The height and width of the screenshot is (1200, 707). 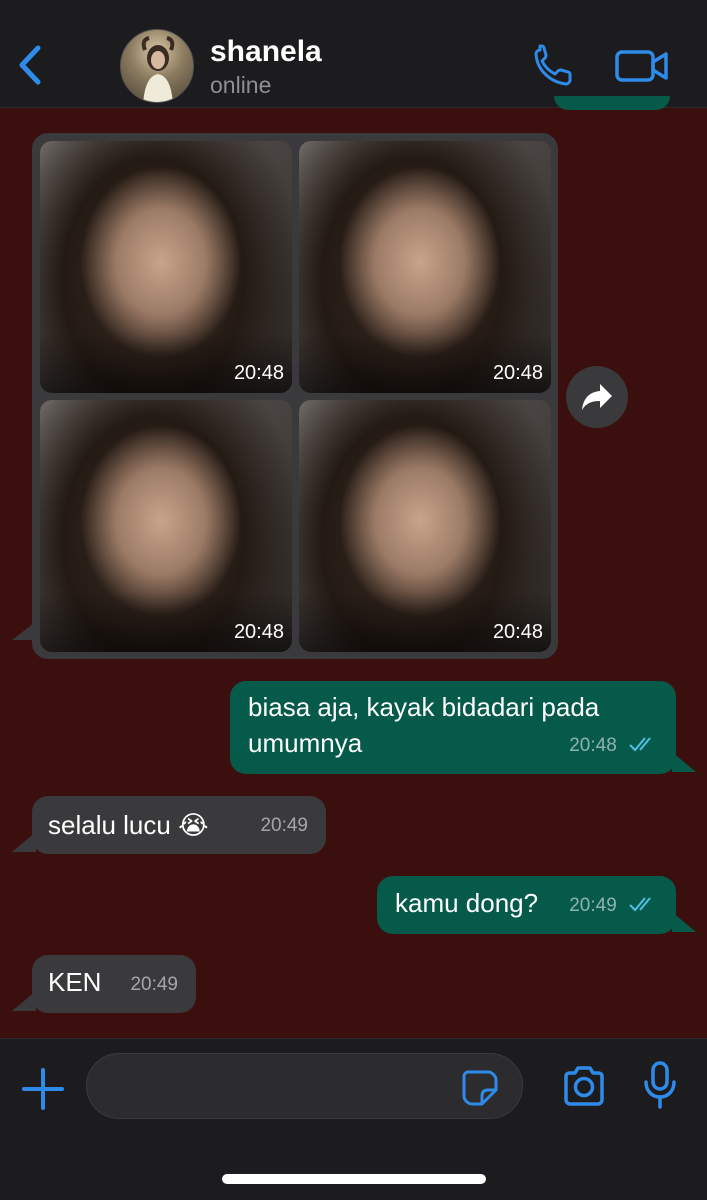 I want to click on message-time: 20:48, so click(x=593, y=745).